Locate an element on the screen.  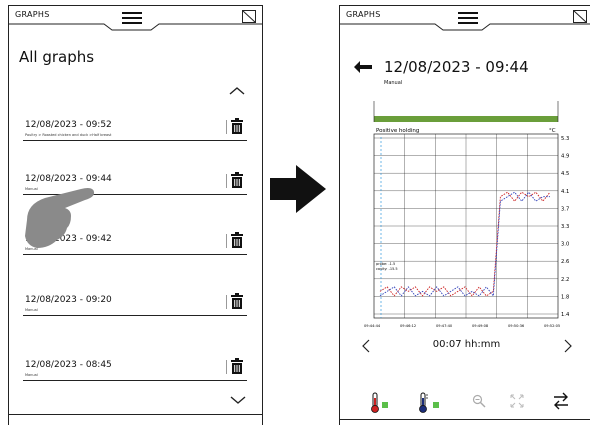
annotation-probe: probe: -1.5 is located at coordinates (385, 264).